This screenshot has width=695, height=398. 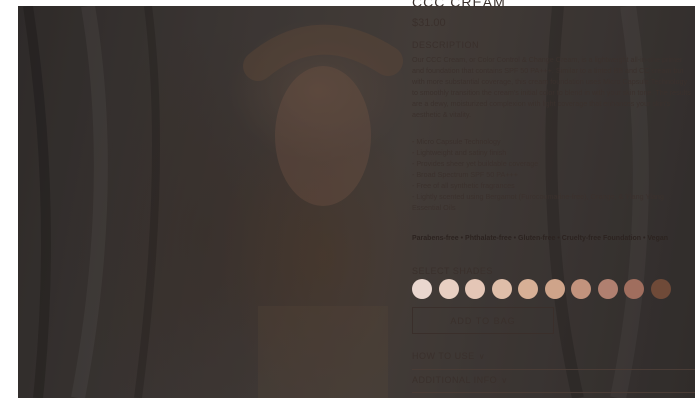 I want to click on feature-item: Lightweight and satiny finish, so click(x=552, y=152).